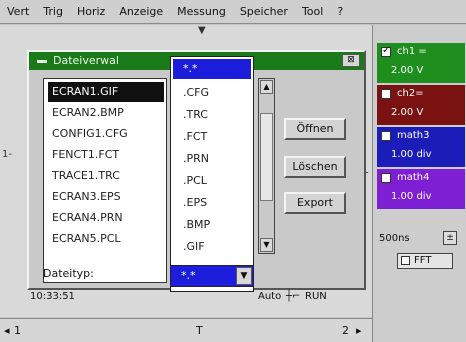 This screenshot has height=342, width=466. Describe the element at coordinates (186, 298) in the screenshot. I see `status-line: 10:33:51 Auto ┼⌐ RUN` at that location.